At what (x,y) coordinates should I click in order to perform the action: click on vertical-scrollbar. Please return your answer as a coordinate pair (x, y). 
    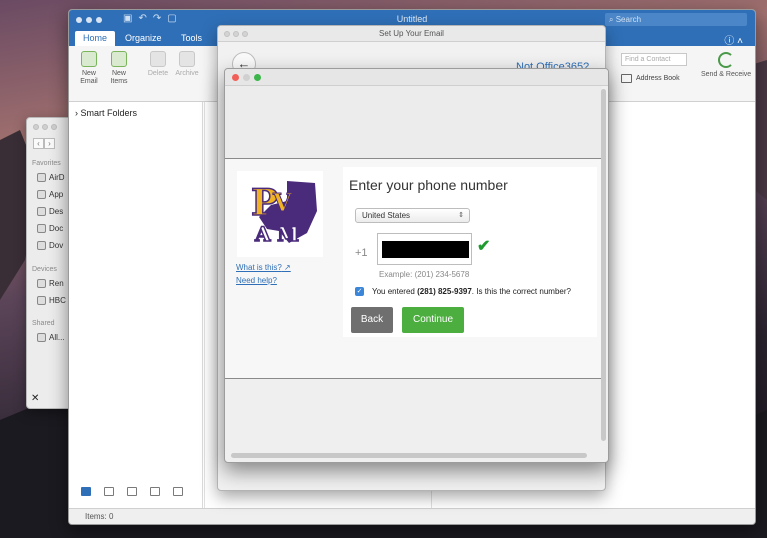
    Looking at the image, I should click on (603, 265).